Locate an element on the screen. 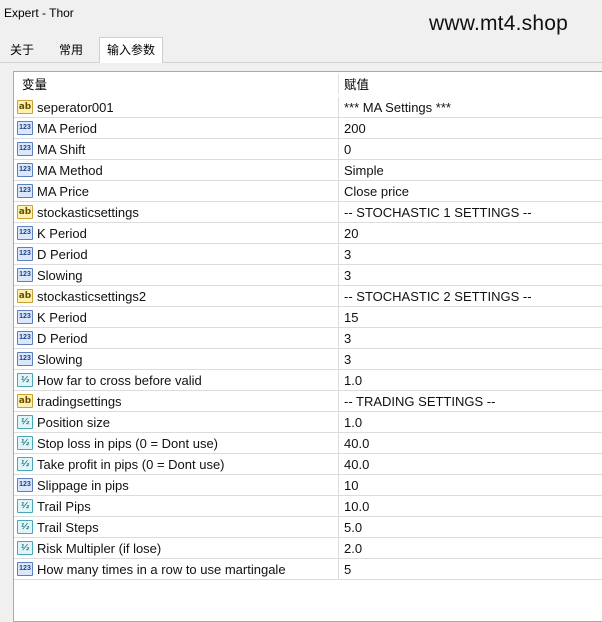 The width and height of the screenshot is (602, 622). parameter-value: -- TRADING SETTINGS -- is located at coordinates (419, 401).